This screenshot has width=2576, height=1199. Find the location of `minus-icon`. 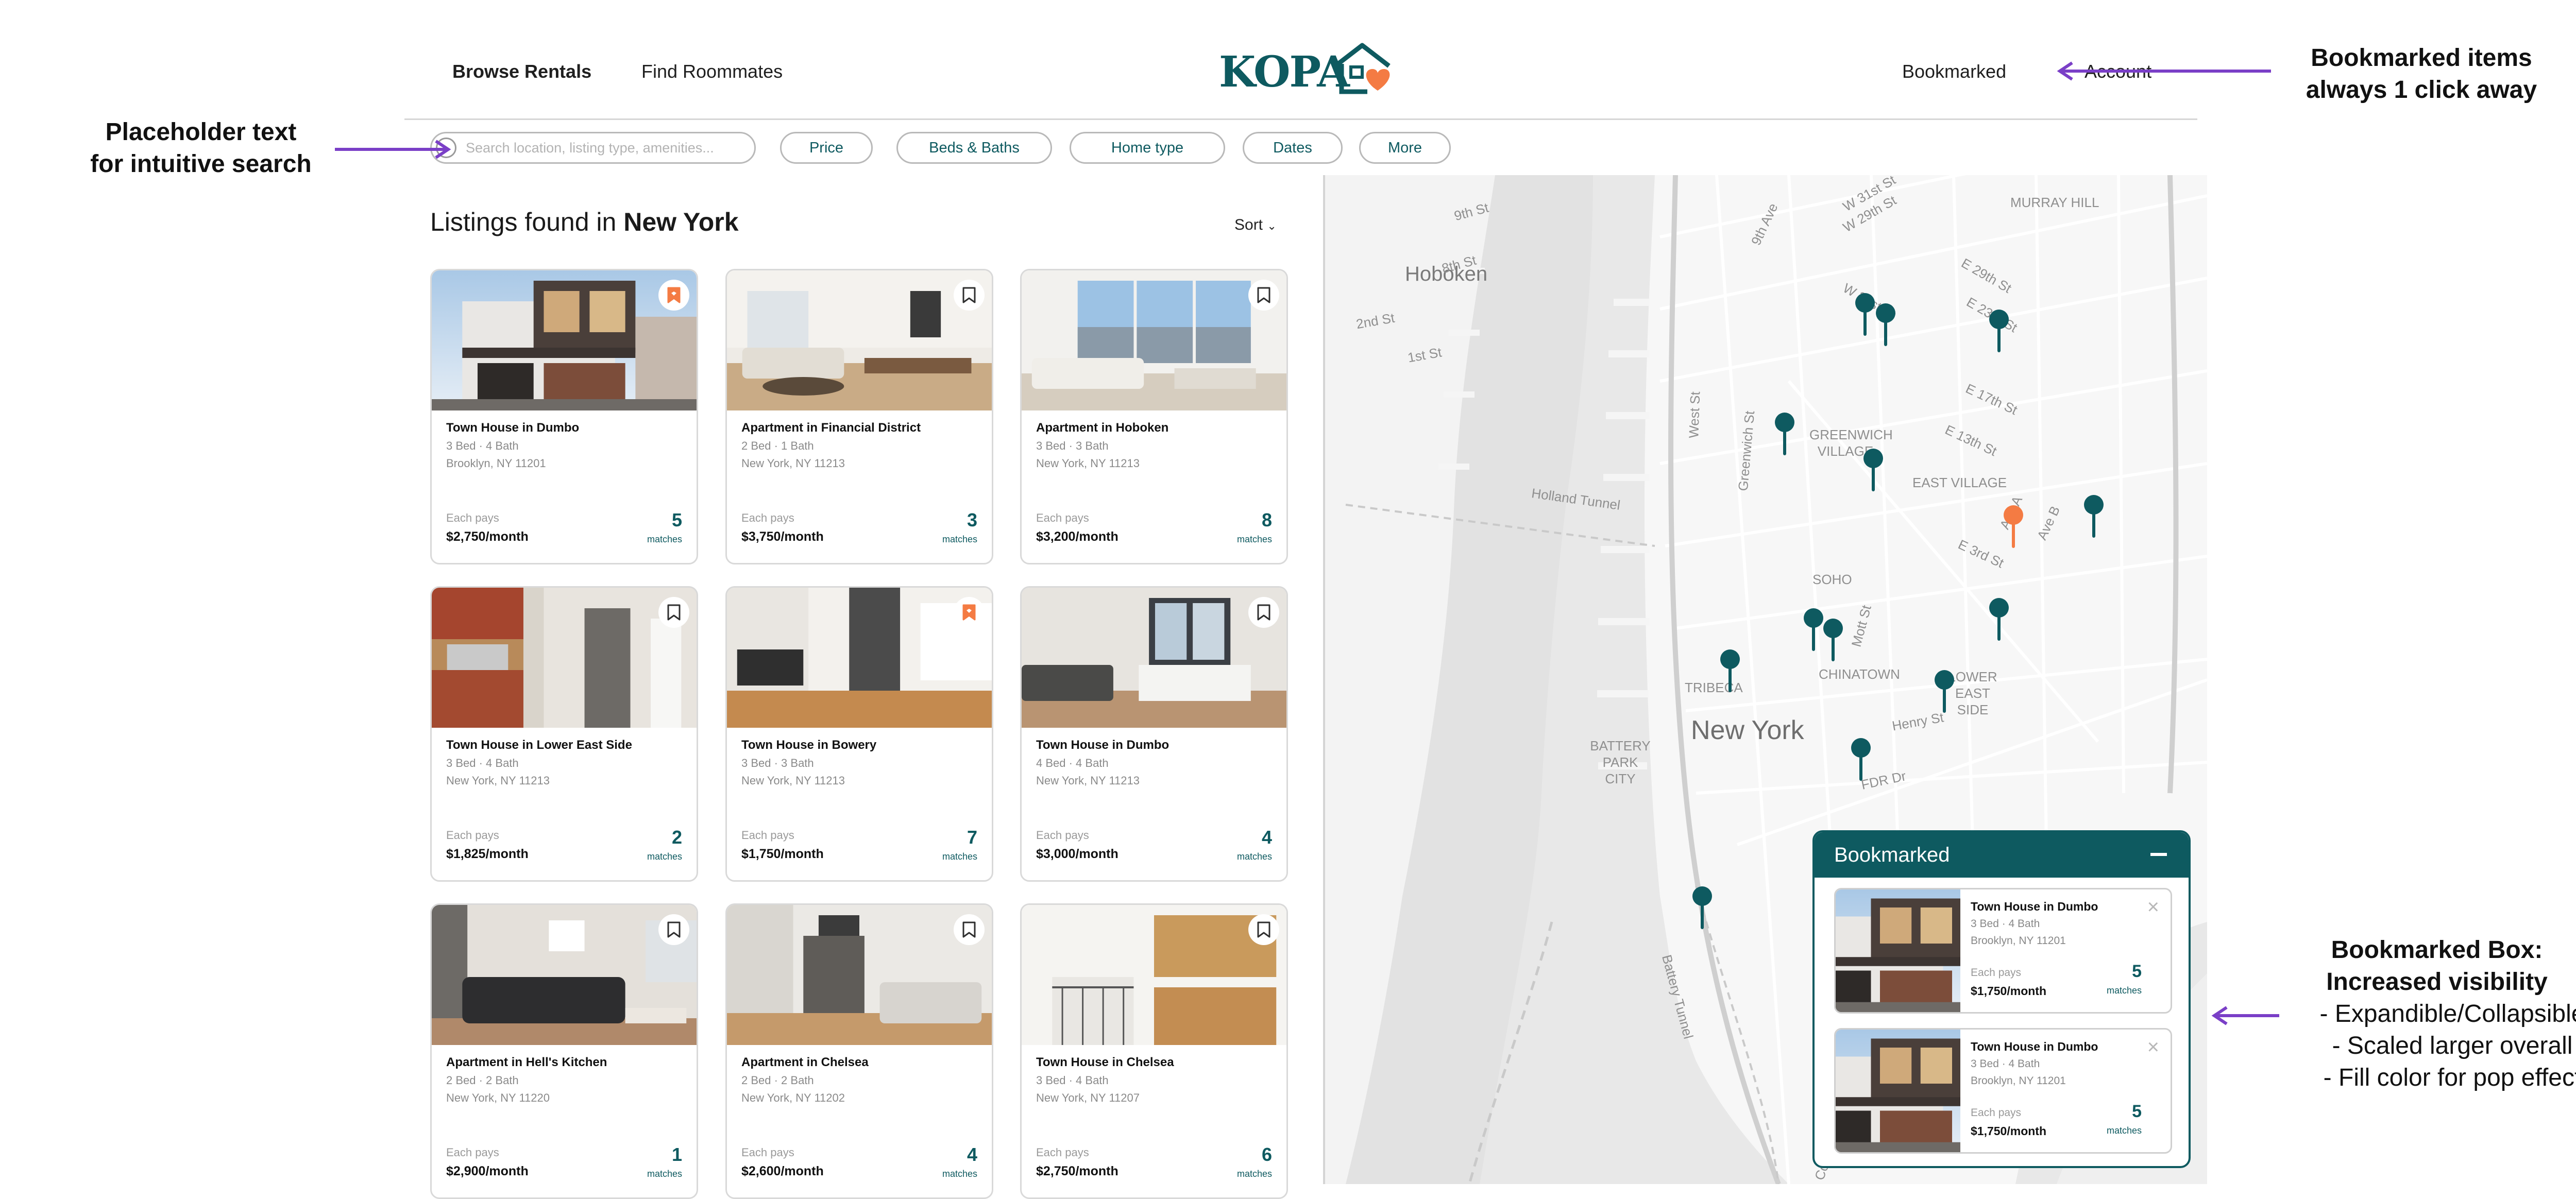

minus-icon is located at coordinates (2158, 854).